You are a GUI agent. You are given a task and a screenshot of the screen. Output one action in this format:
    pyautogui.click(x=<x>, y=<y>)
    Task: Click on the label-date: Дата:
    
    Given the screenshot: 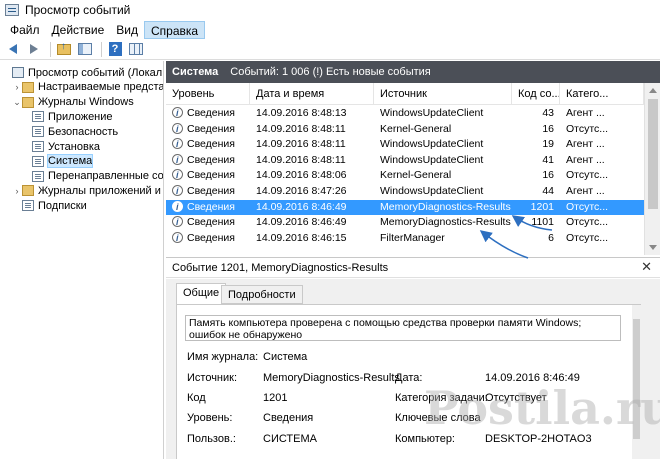 What is the action you would take?
    pyautogui.click(x=409, y=378)
    